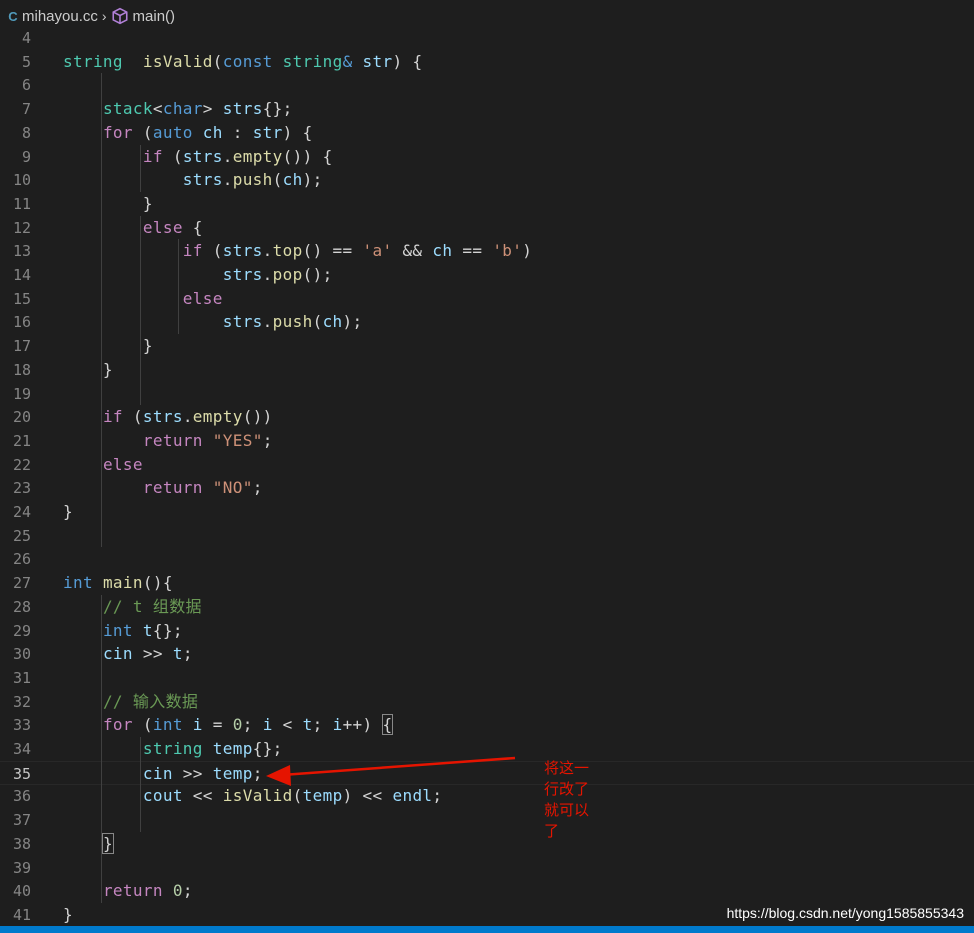  I want to click on watermark: https://blog.csdn.net/yong1585855343, so click(845, 913).